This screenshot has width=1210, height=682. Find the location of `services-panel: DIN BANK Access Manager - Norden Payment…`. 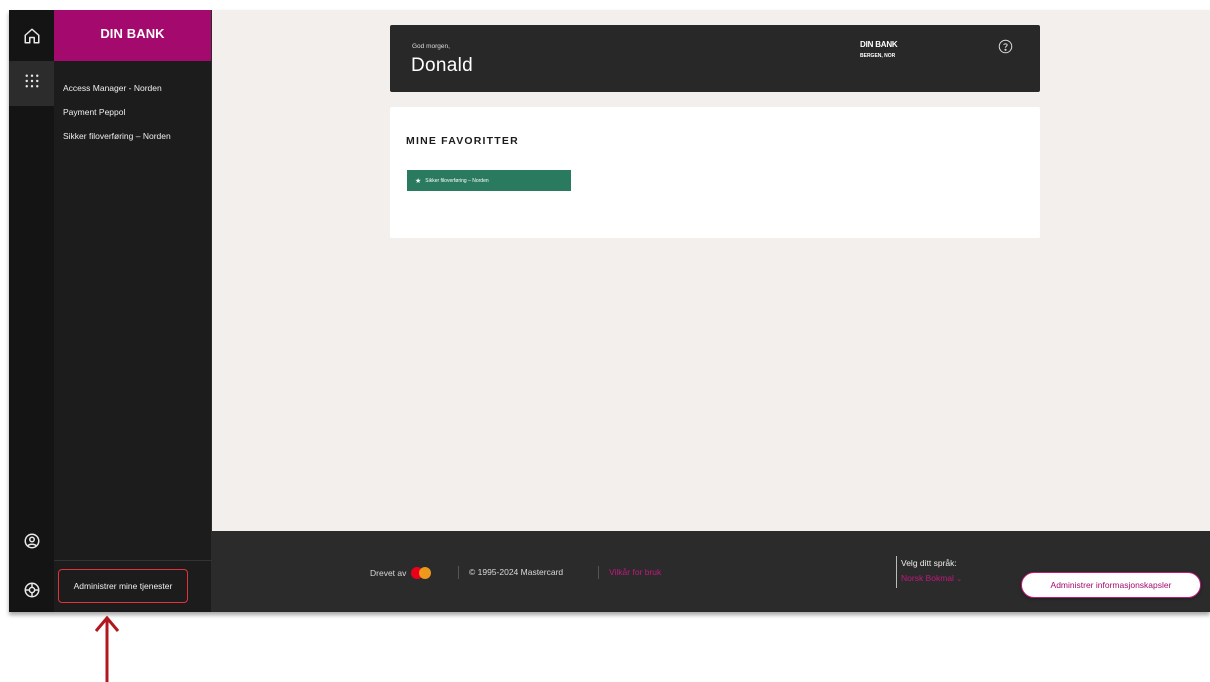

services-panel: DIN BANK Access Manager - Norden Payment… is located at coordinates (133, 311).